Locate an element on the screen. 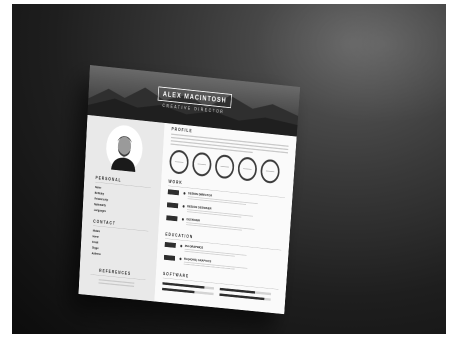 The image size is (454, 338). references-text is located at coordinates (116, 284).